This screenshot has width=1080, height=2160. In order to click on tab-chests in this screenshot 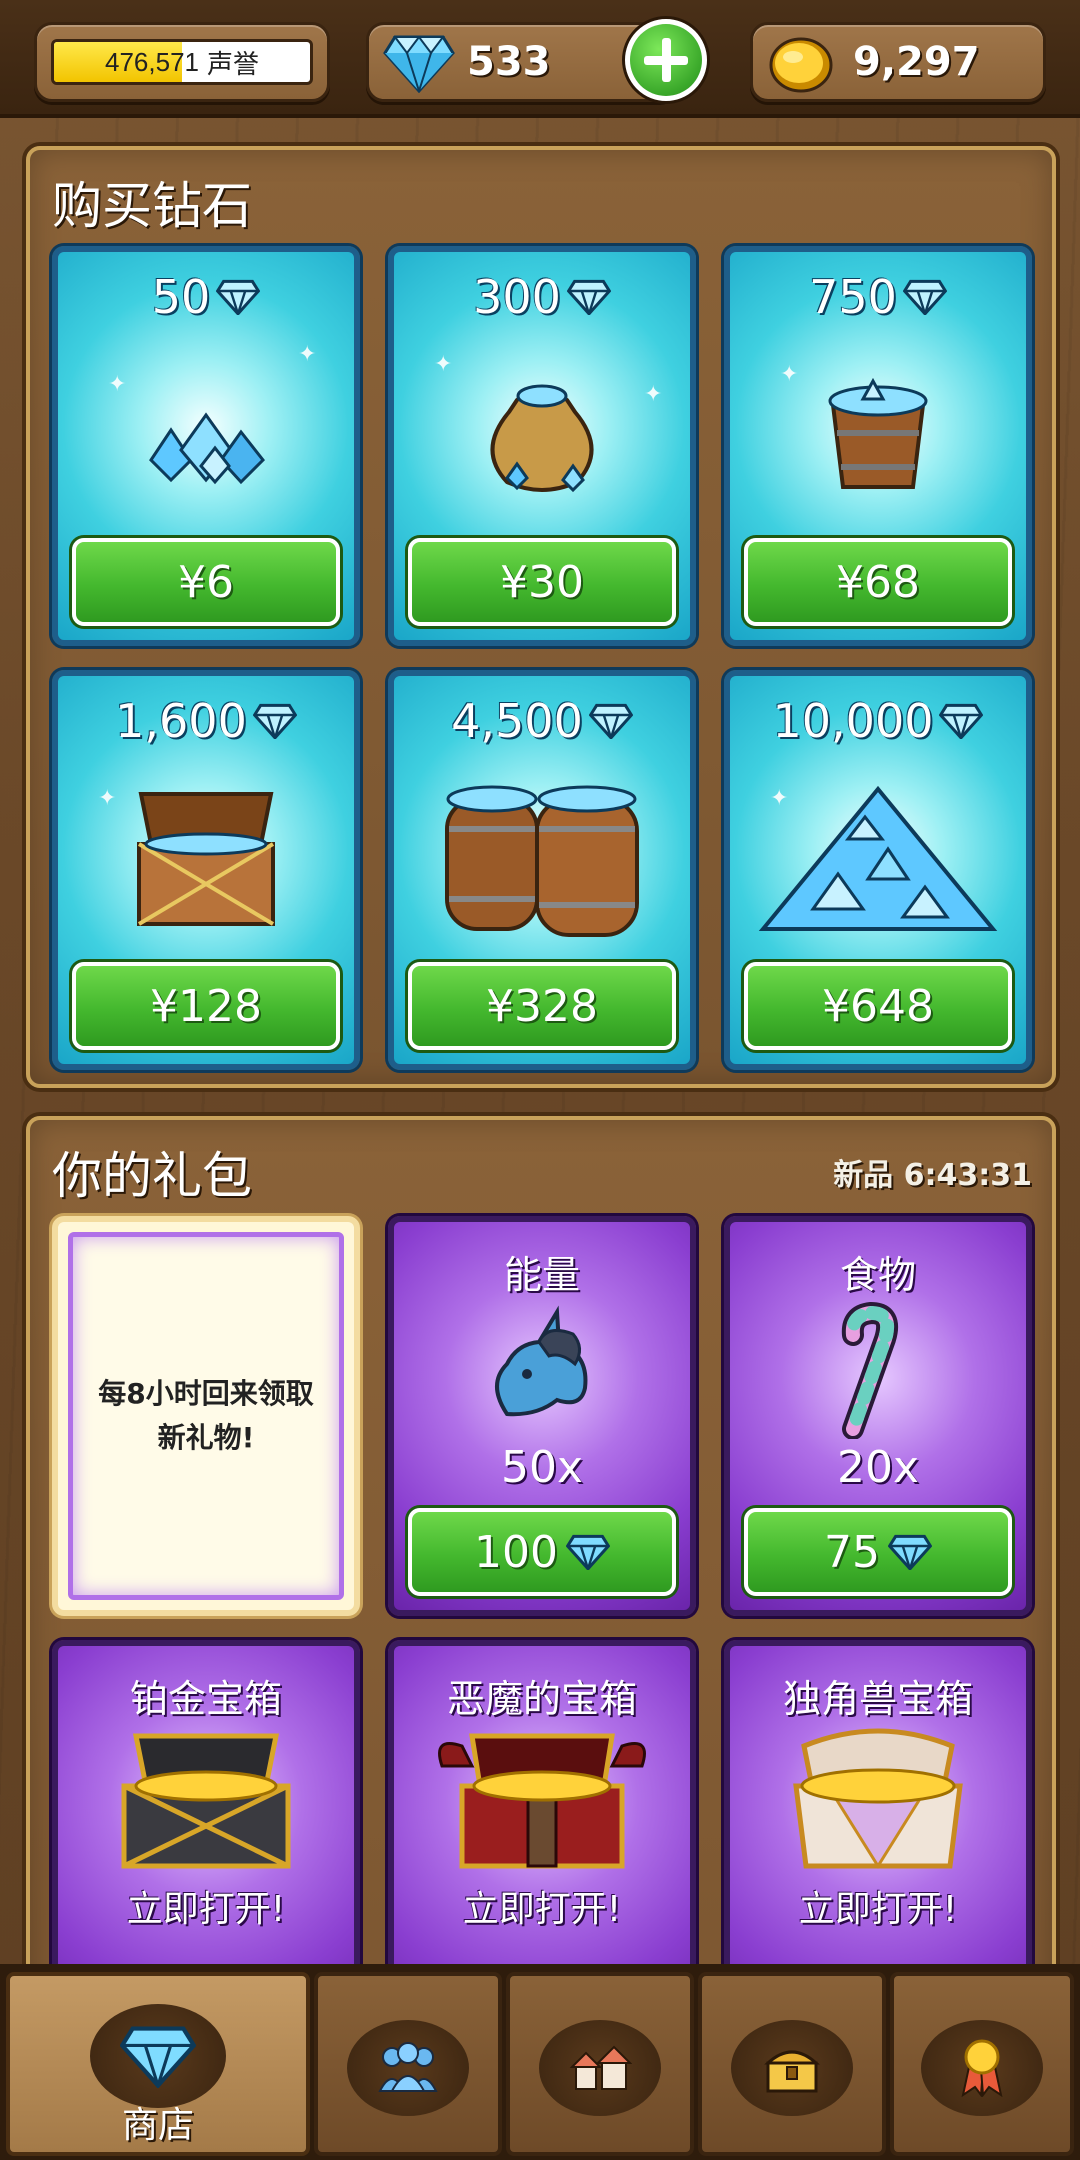, I will do `click(792, 2064)`.